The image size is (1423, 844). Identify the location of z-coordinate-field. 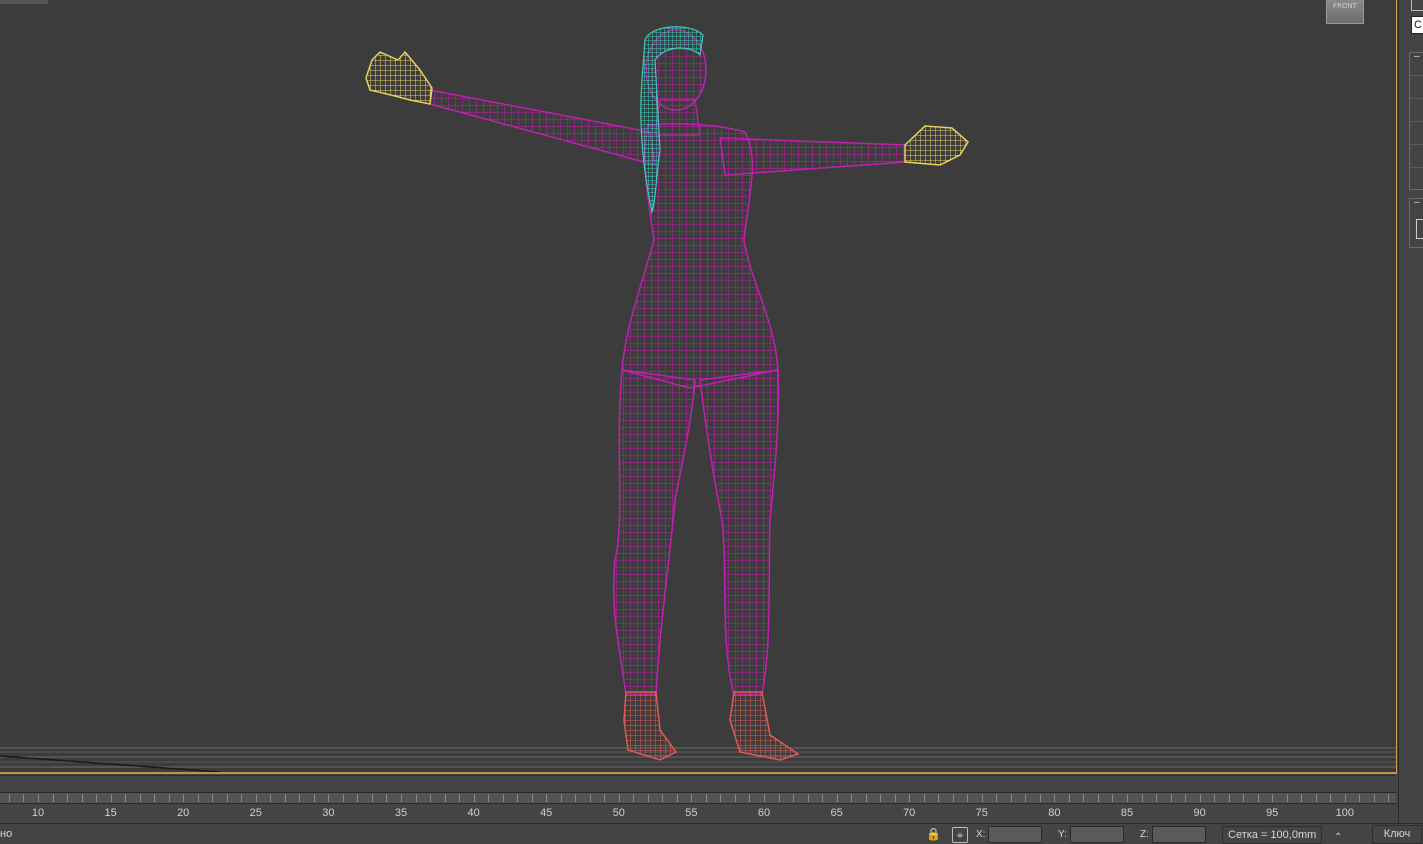
(1179, 834).